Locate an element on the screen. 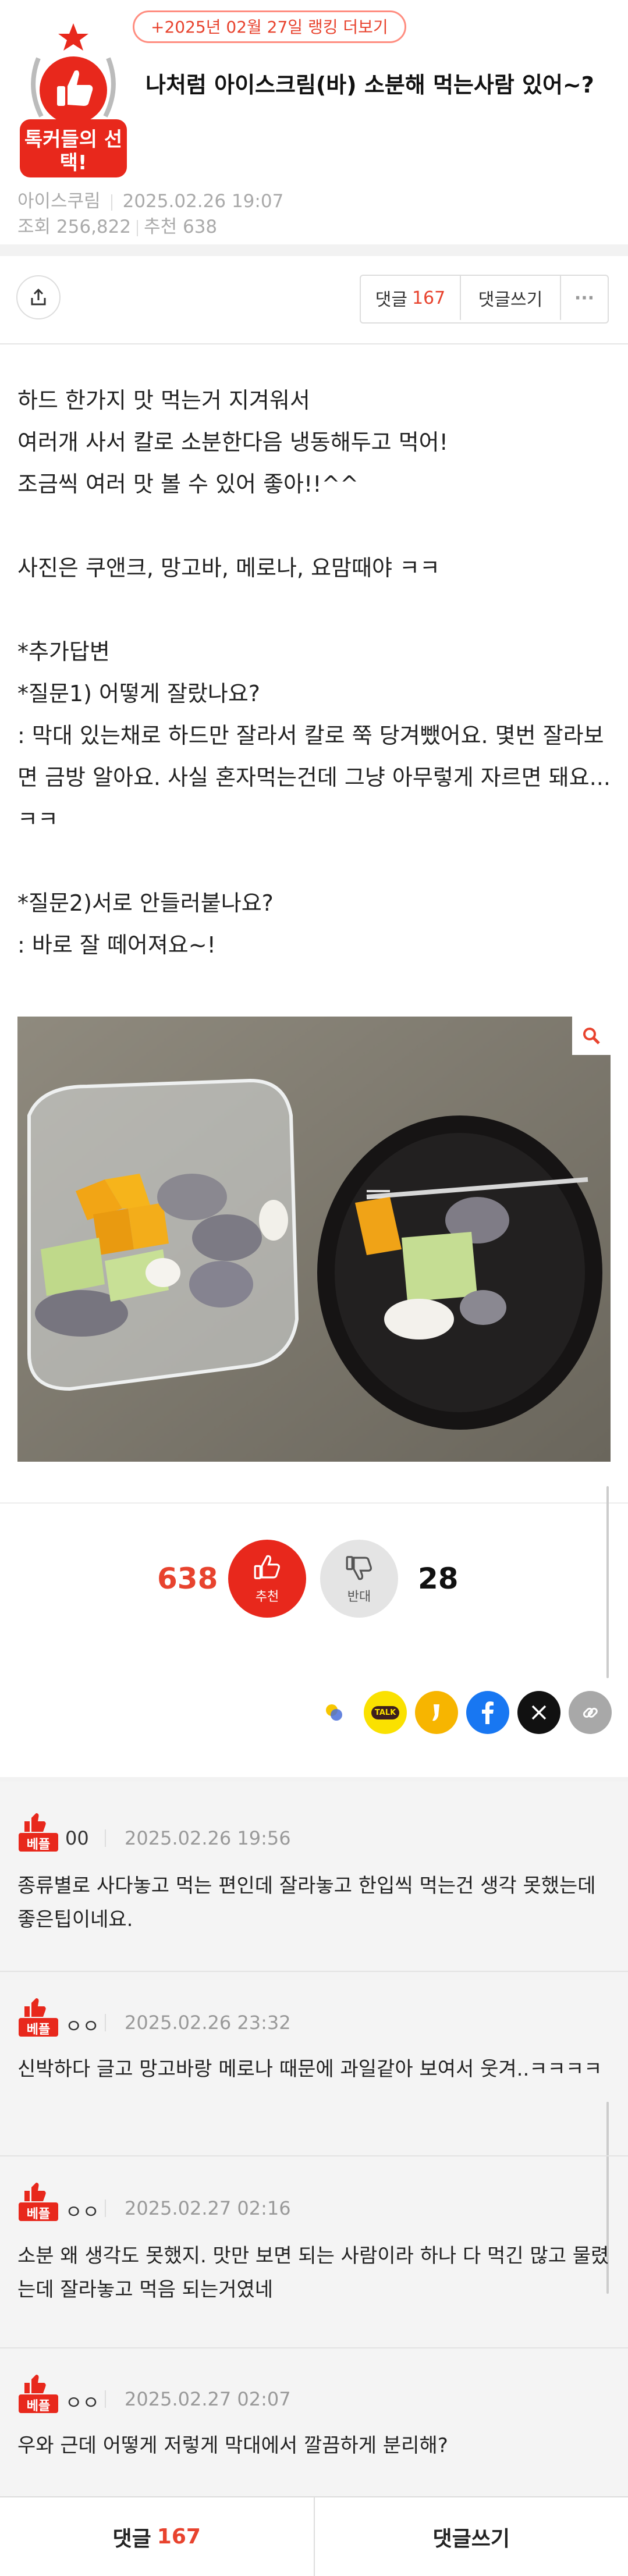  article-line: *추가답변 is located at coordinates (314, 652).